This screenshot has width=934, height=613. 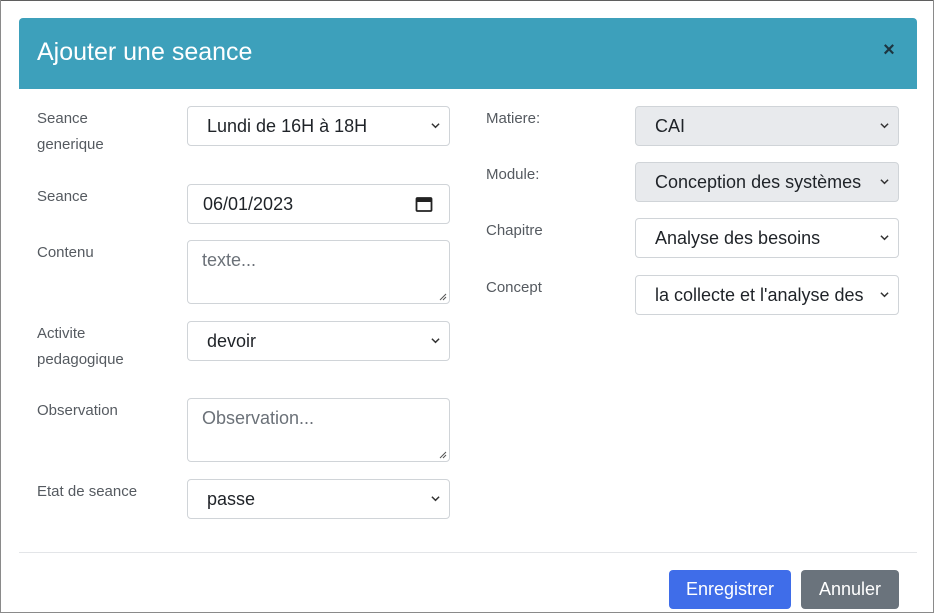 What do you see at coordinates (467, 0) in the screenshot?
I see `window-border-top` at bounding box center [467, 0].